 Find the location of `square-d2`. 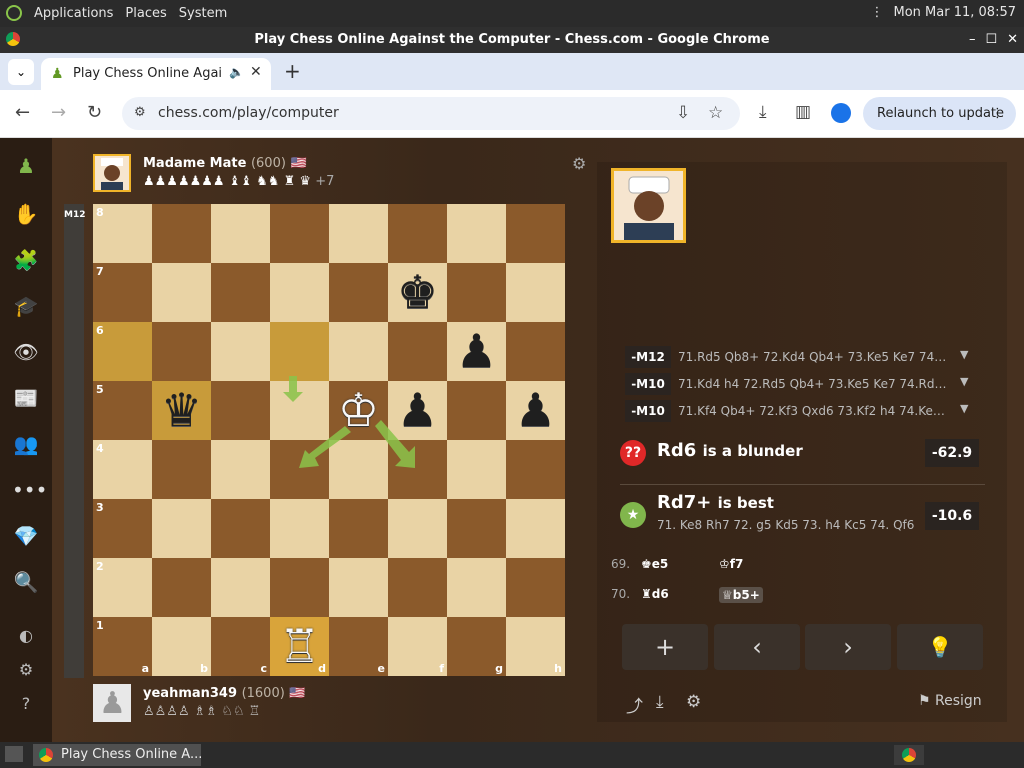

square-d2 is located at coordinates (299, 587).